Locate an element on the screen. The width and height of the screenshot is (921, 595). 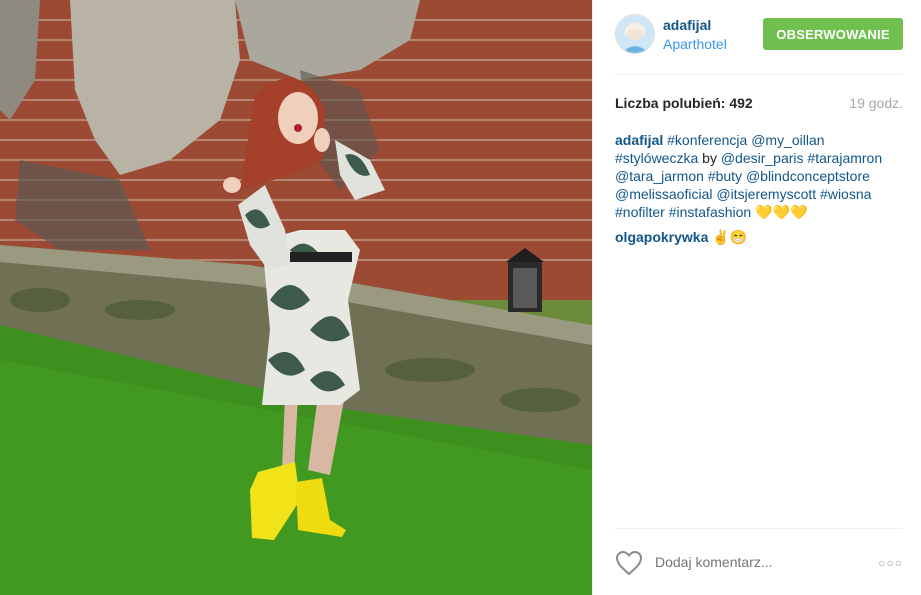
caption-tag: #wiosna is located at coordinates (845, 194).